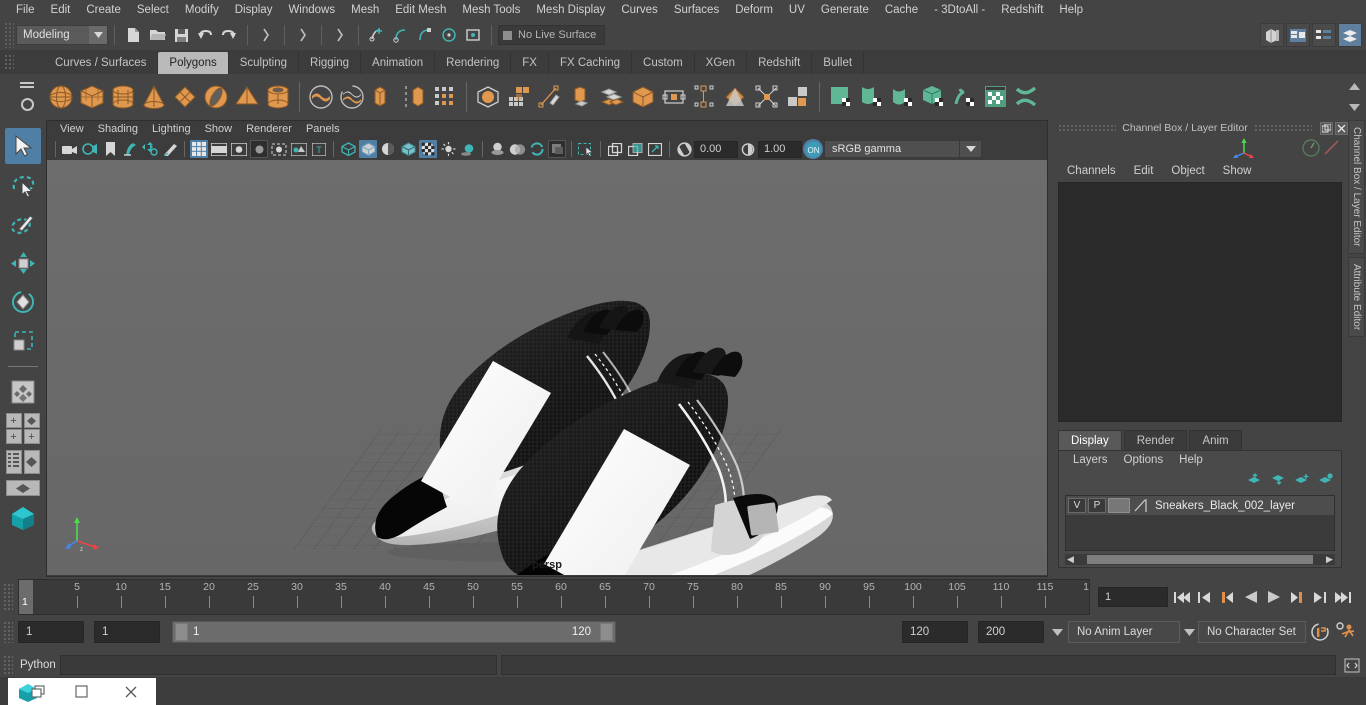 This screenshot has width=1366, height=705. What do you see at coordinates (1087, 128) in the screenshot?
I see `panel-drag-dots` at bounding box center [1087, 128].